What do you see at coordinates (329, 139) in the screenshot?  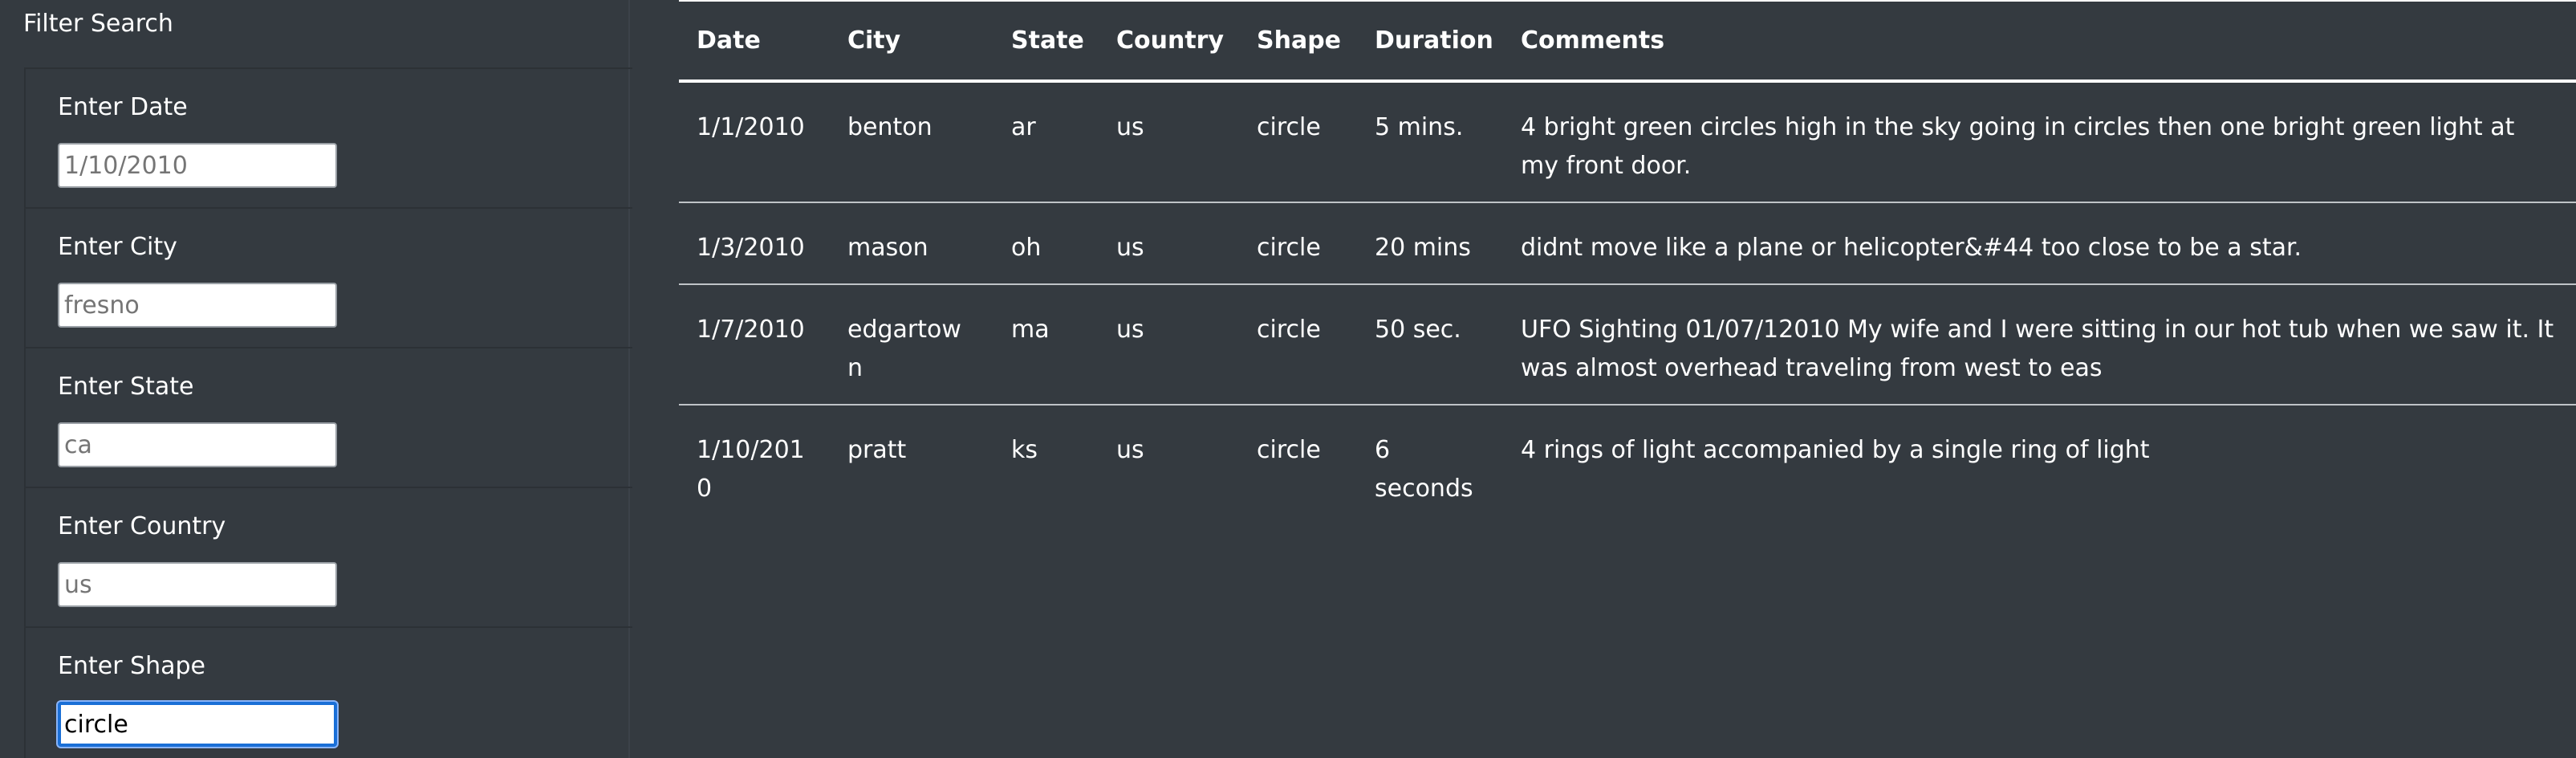 I see `filter-item-date: Enter Date` at bounding box center [329, 139].